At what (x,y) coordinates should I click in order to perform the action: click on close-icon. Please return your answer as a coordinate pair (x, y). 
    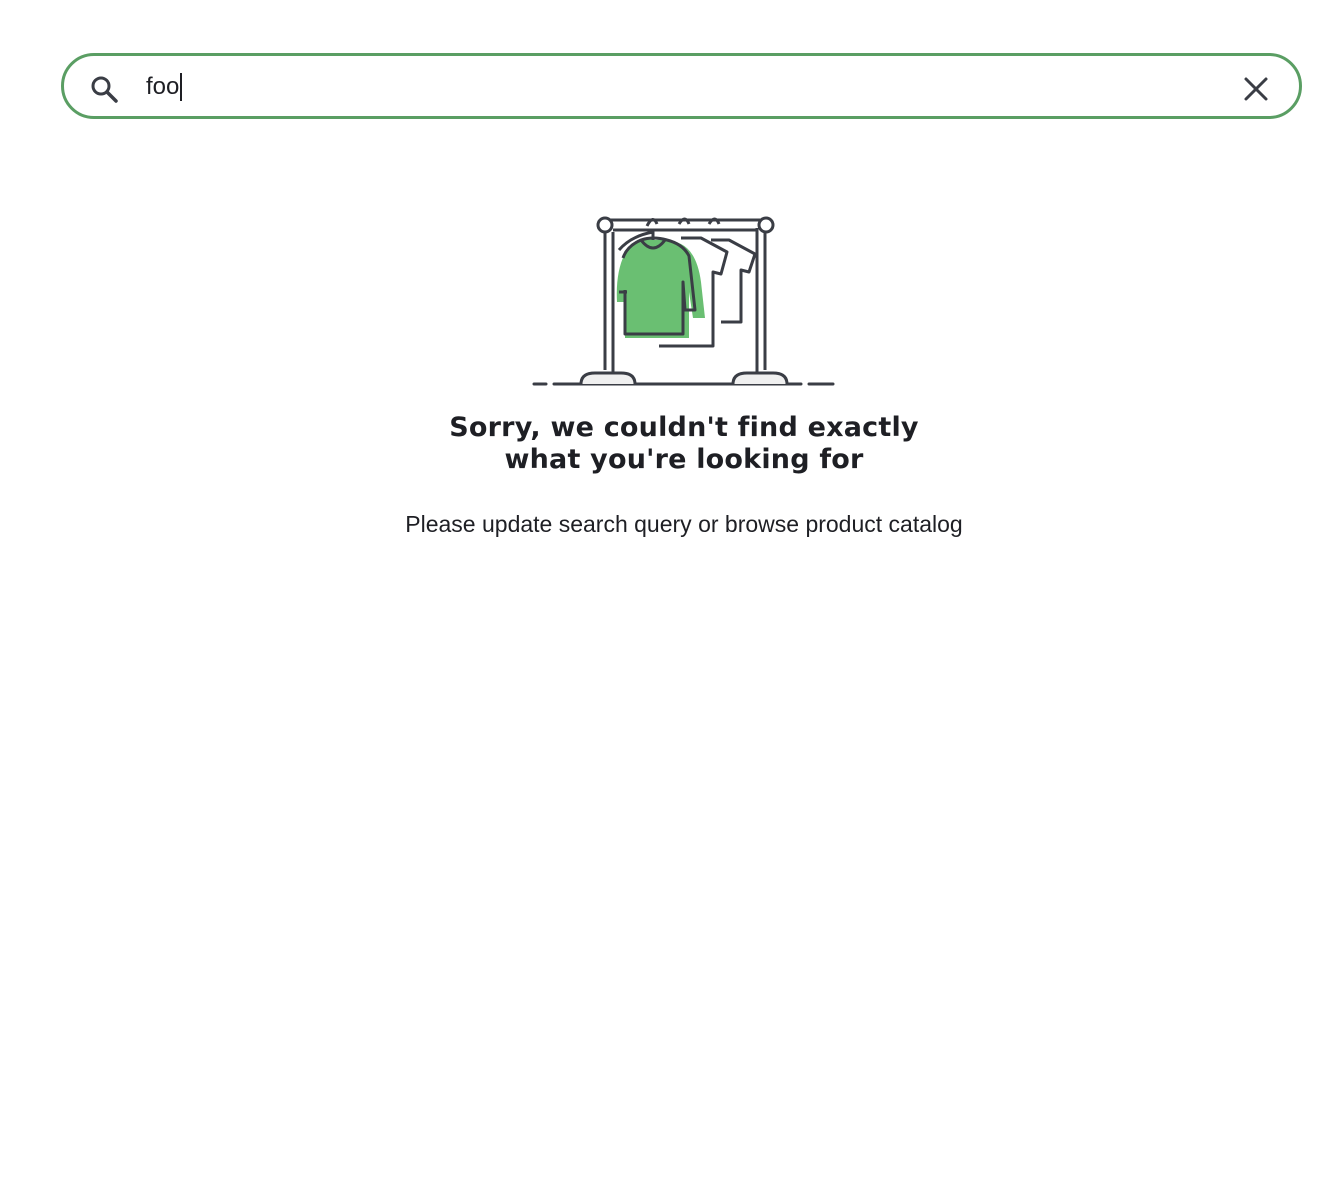
    Looking at the image, I should click on (1256, 89).